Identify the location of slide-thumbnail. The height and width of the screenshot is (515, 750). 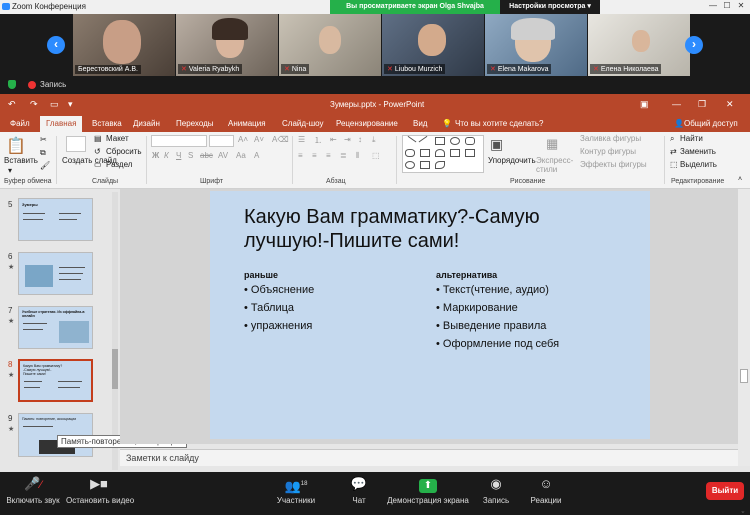
(55, 273).